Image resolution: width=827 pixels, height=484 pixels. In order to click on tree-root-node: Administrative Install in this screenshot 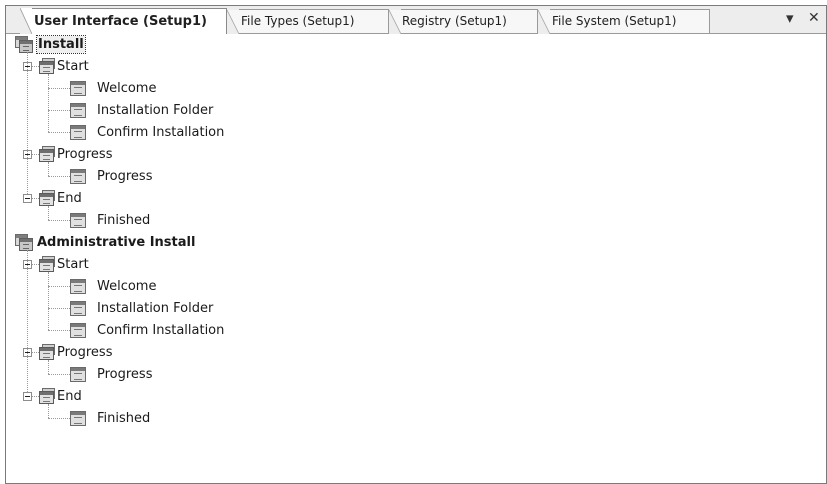, I will do `click(116, 242)`.